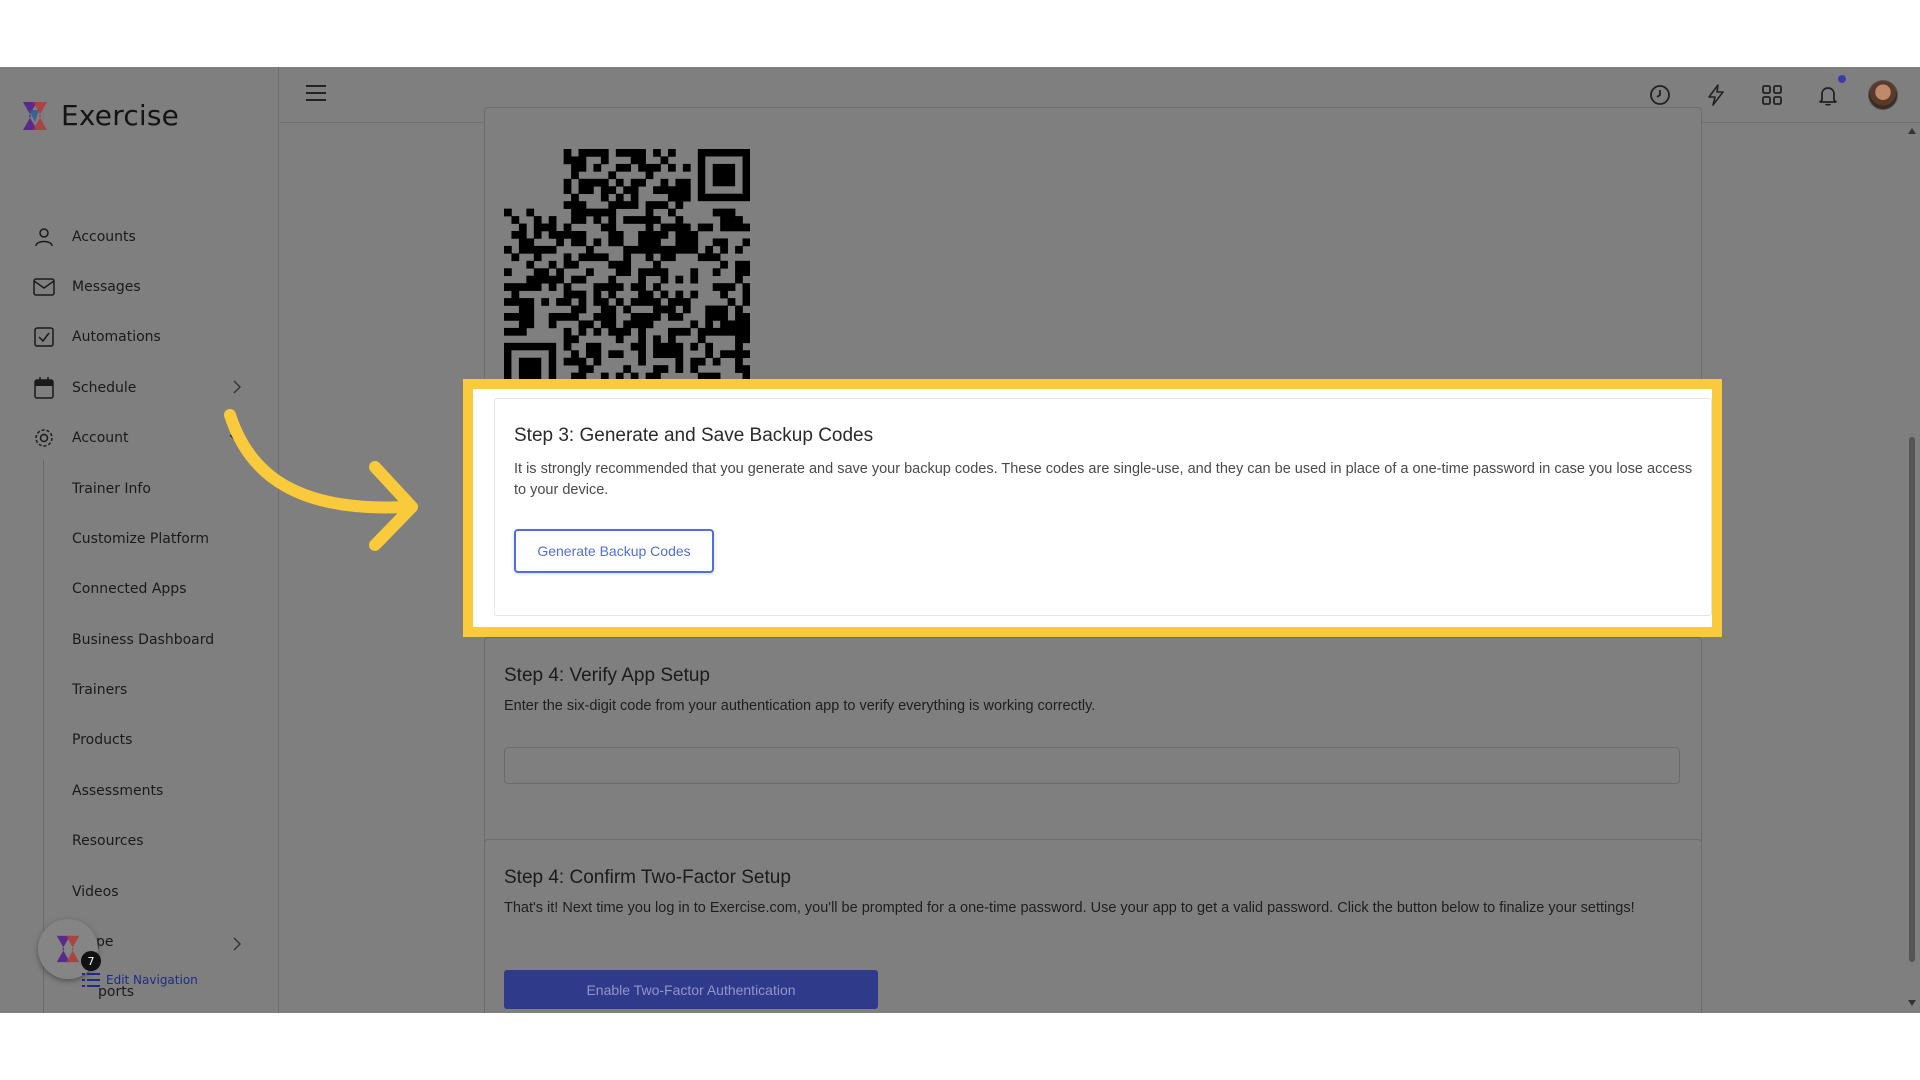  I want to click on generate-backup-codes-button: Generate Backup Codes, so click(614, 551).